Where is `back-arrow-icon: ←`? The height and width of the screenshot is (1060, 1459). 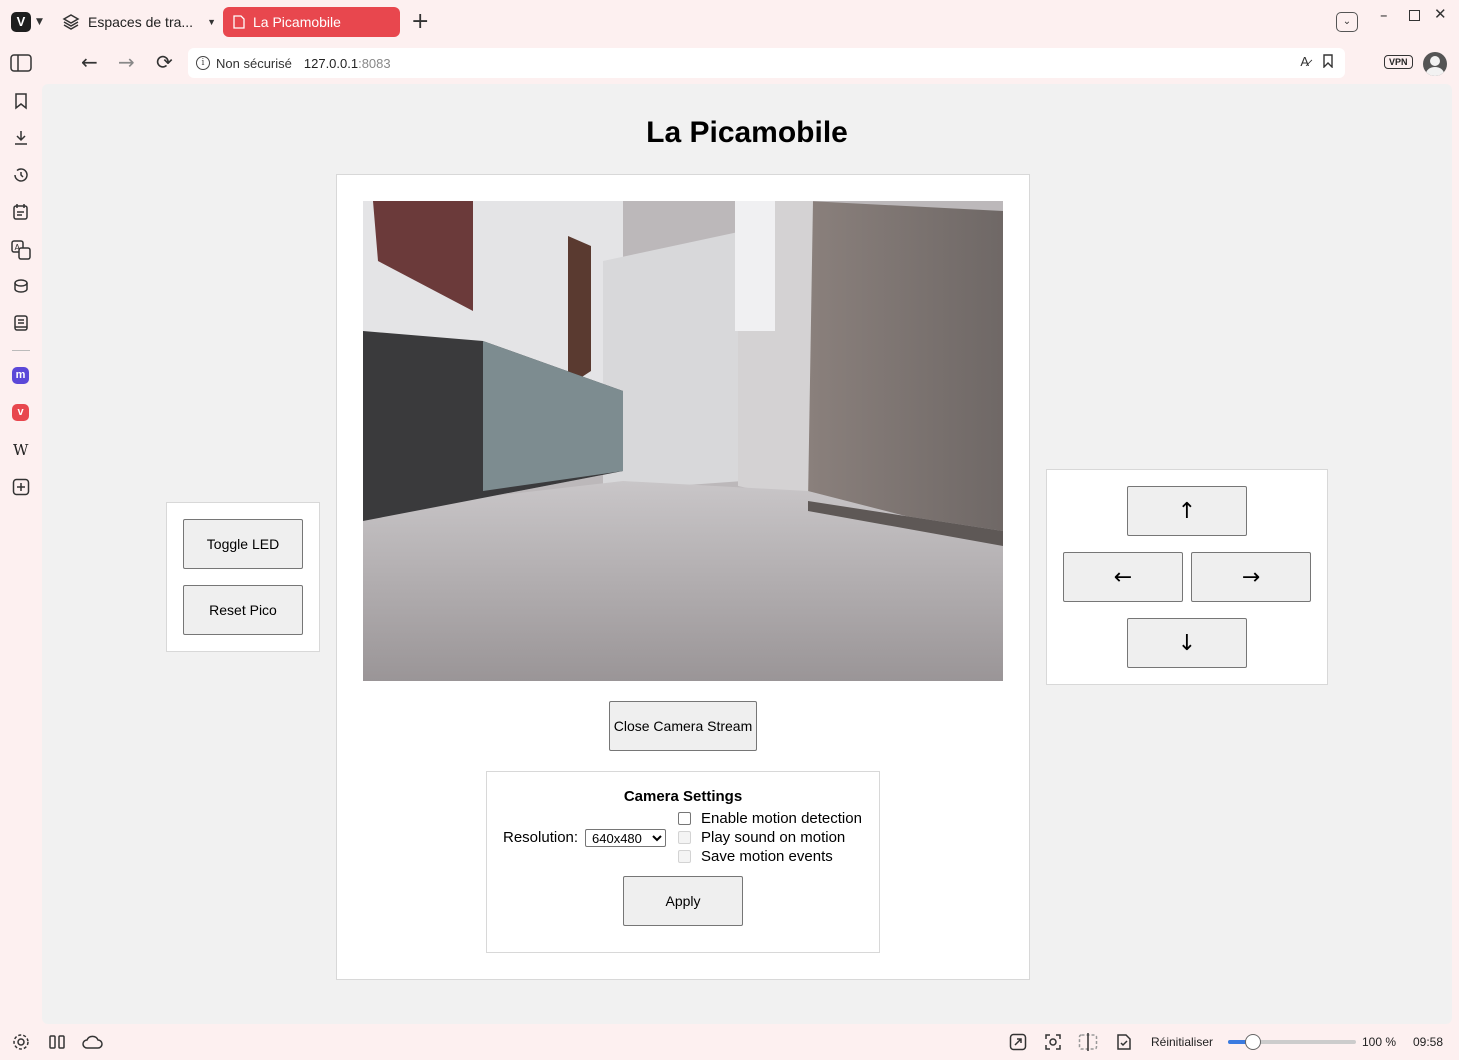
back-arrow-icon: ← is located at coordinates (89, 62).